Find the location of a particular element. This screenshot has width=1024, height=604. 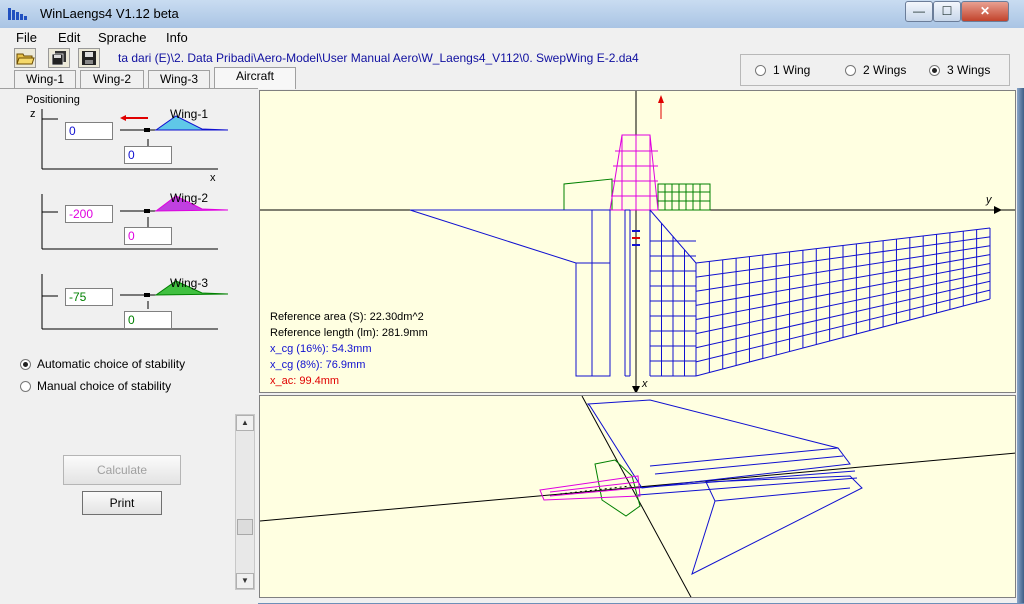

radio-3-wings is located at coordinates (934, 70).